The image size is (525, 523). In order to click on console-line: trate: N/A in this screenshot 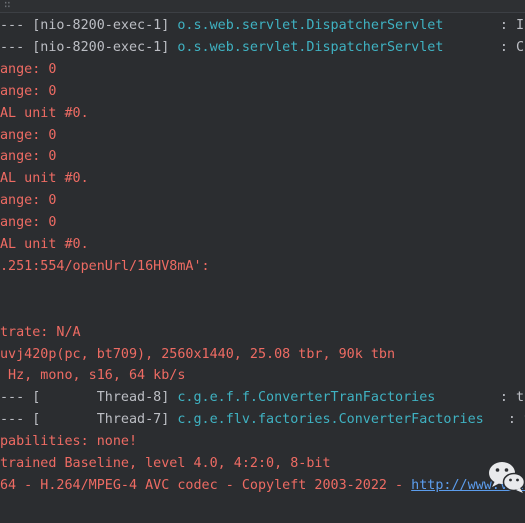, I will do `click(40, 333)`.